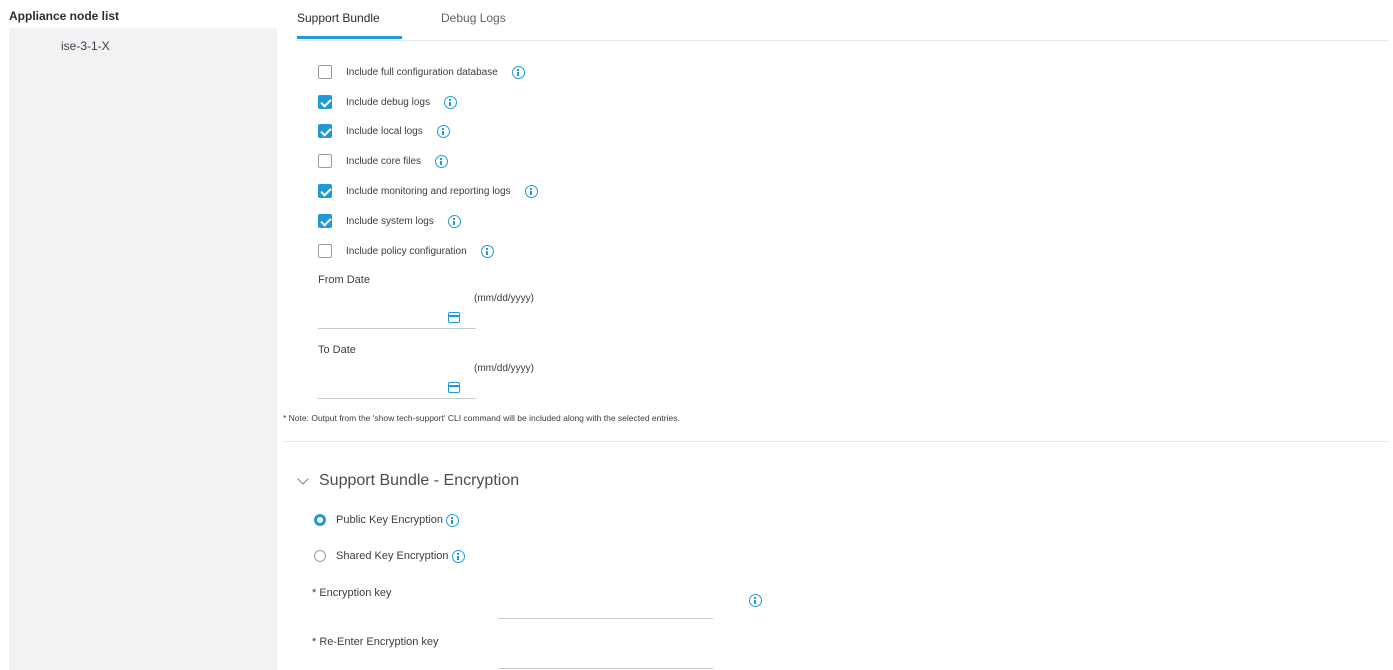 The width and height of the screenshot is (1393, 670). What do you see at coordinates (842, 20) in the screenshot?
I see `tab-bar: Support Bundle Debug Logs` at bounding box center [842, 20].